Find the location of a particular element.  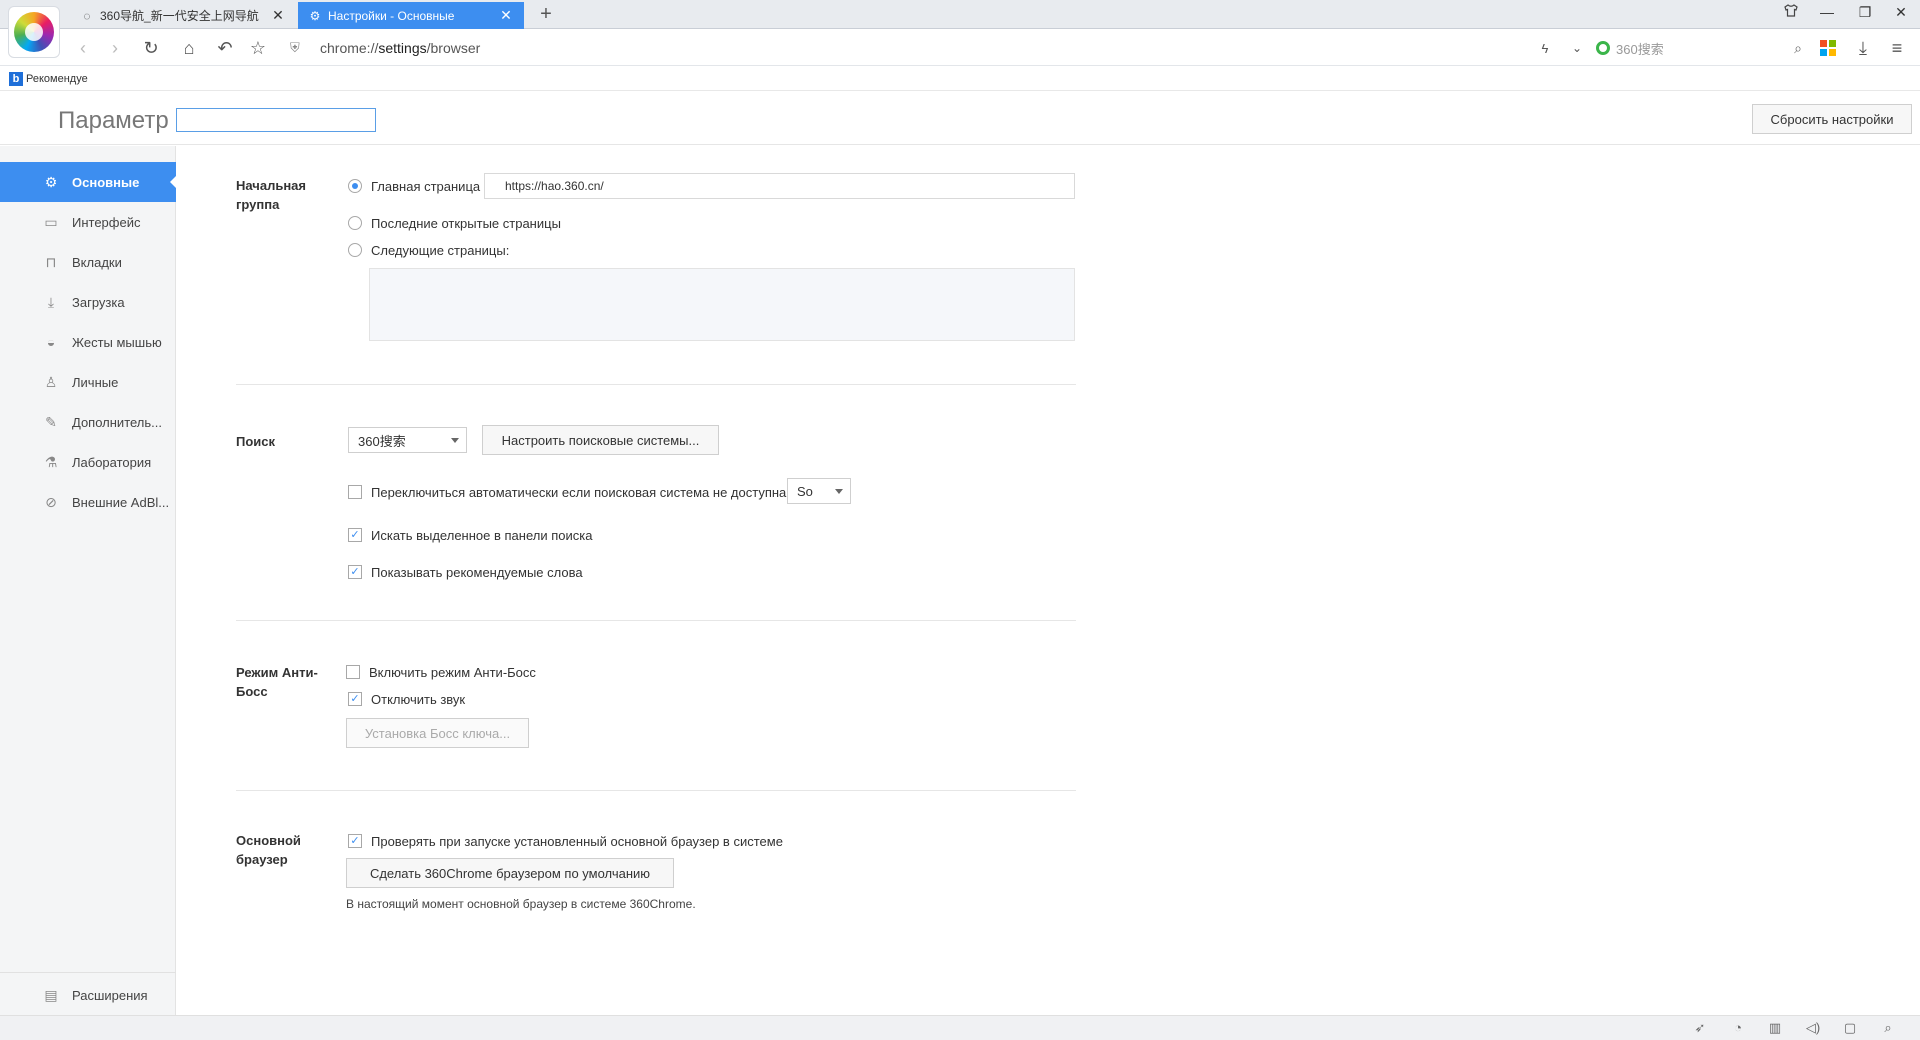

address-bar: ⛨ chrome://settings/browser is located at coordinates (935, 48).